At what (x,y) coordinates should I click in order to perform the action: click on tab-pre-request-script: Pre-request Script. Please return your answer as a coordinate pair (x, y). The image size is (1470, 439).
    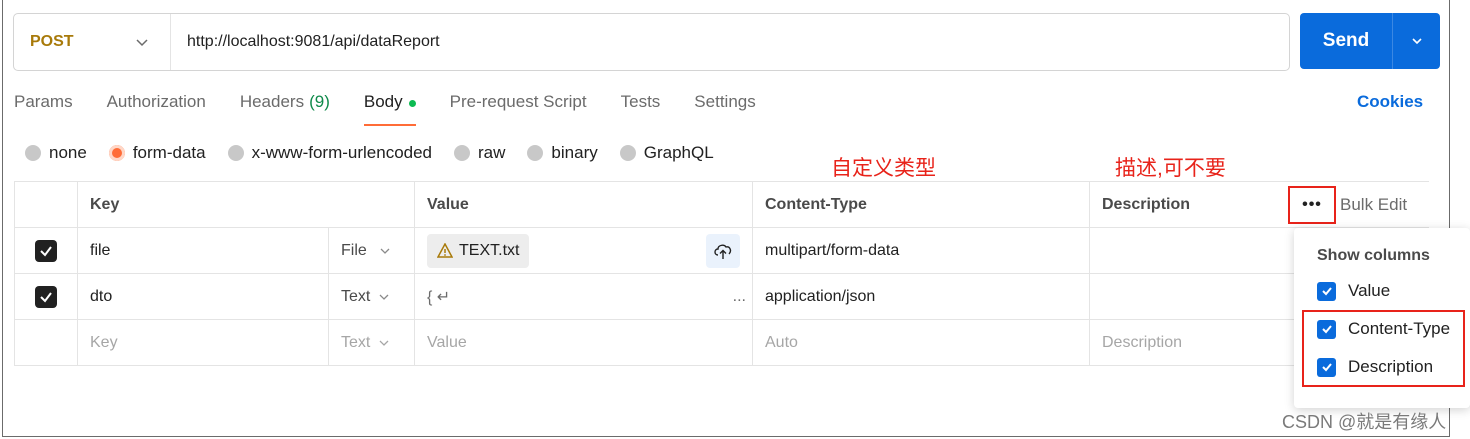
    Looking at the image, I should click on (518, 109).